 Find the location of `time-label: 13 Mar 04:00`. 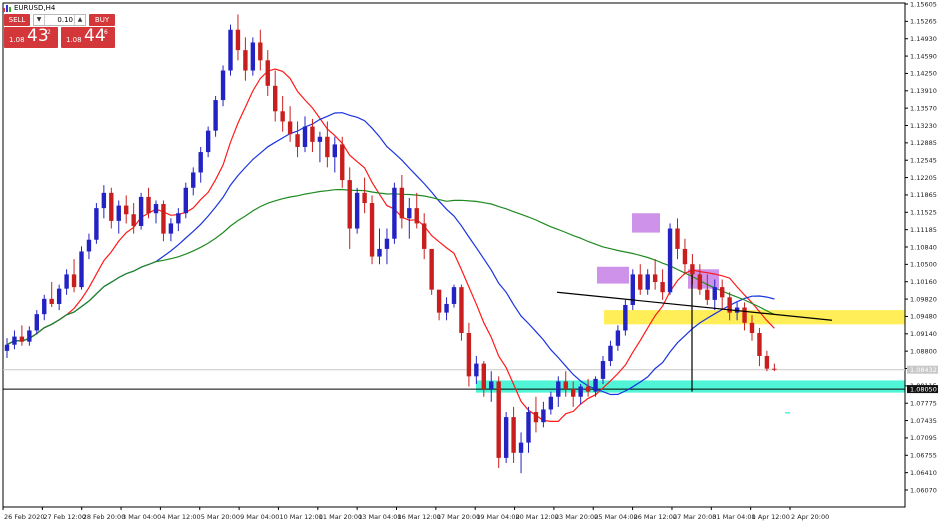

time-label: 13 Mar 04:00 is located at coordinates (379, 517).